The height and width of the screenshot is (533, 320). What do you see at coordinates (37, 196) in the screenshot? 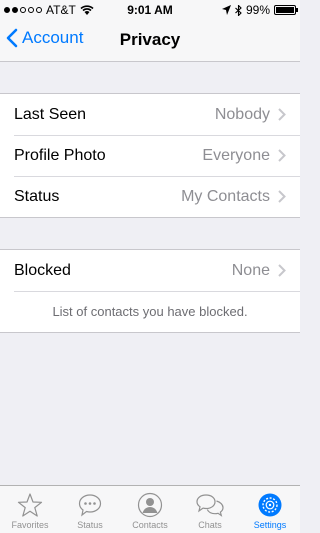
I see `status-label: Status` at bounding box center [37, 196].